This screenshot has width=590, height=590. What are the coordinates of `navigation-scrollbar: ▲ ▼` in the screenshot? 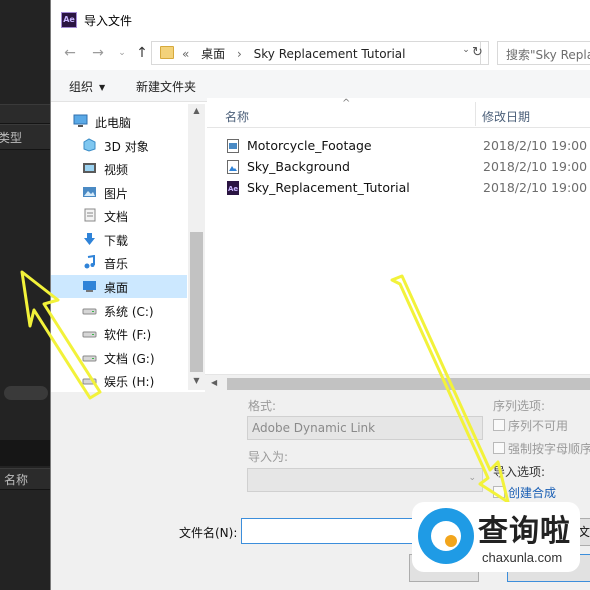 It's located at (196, 247).